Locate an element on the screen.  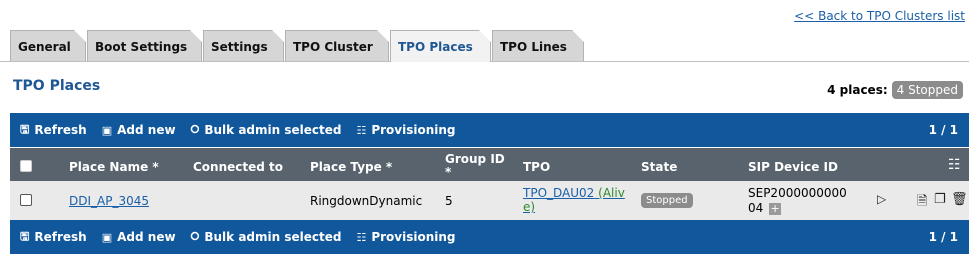
sip-device-id-line1: SEP2000000000 is located at coordinates (797, 193).